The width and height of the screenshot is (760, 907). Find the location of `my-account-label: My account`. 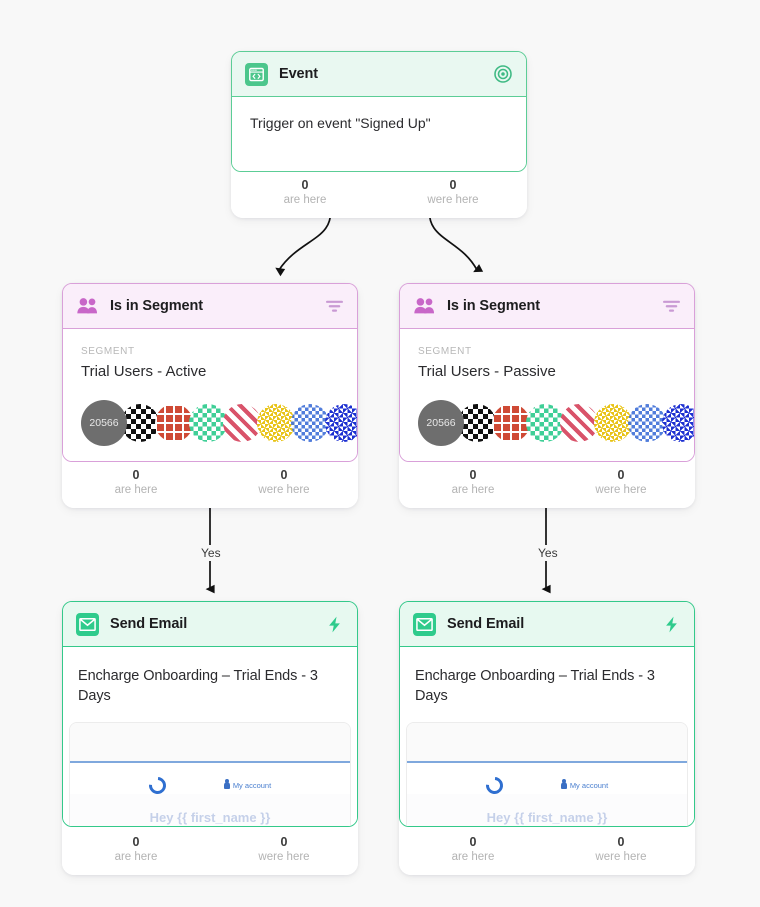

my-account-label: My account is located at coordinates (252, 785).